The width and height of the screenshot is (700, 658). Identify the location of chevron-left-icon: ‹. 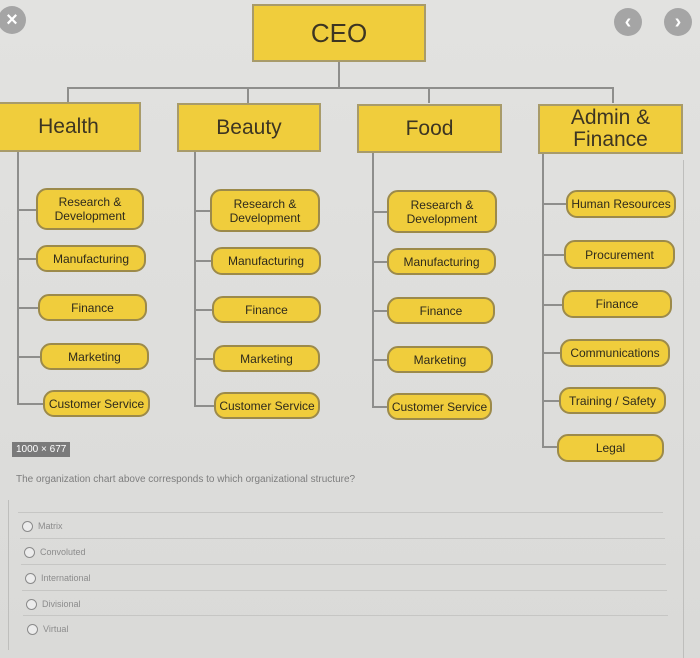
(628, 22).